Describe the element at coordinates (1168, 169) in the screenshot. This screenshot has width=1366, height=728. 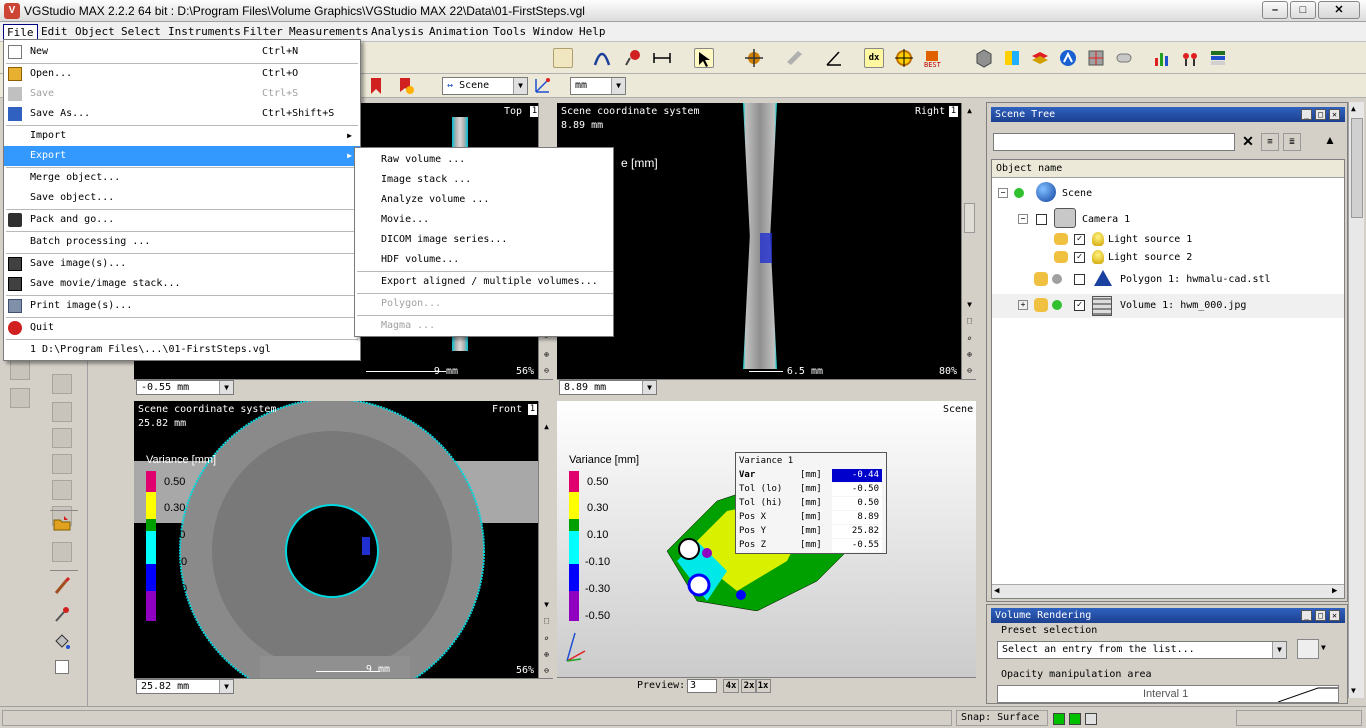
I see `column-header: Object name` at that location.